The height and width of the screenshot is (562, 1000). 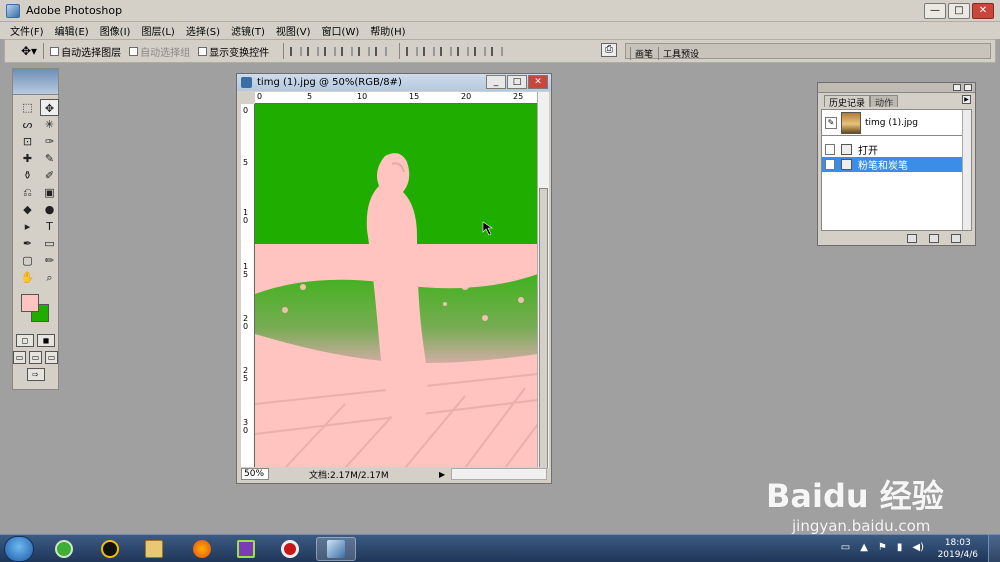 I want to click on firefox-icon, so click(x=202, y=549).